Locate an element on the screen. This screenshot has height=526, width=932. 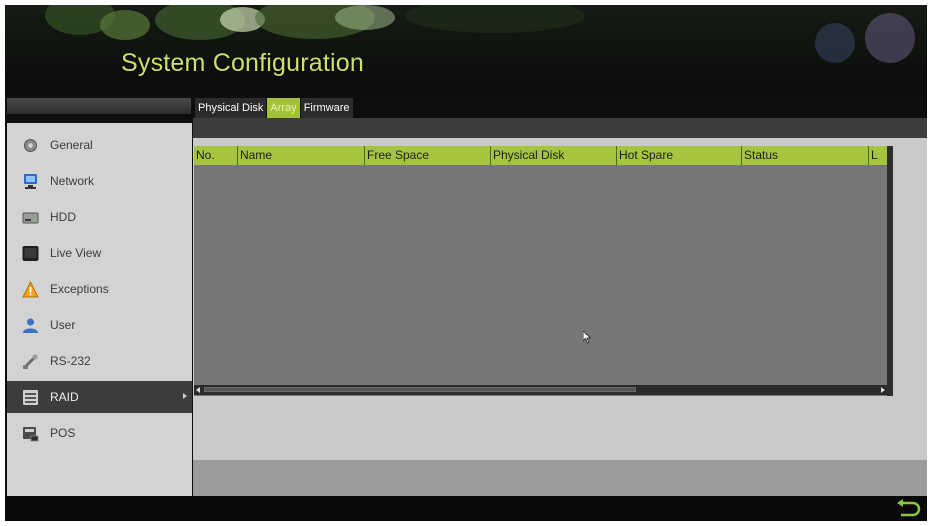
column-header-l: L is located at coordinates (878, 155).